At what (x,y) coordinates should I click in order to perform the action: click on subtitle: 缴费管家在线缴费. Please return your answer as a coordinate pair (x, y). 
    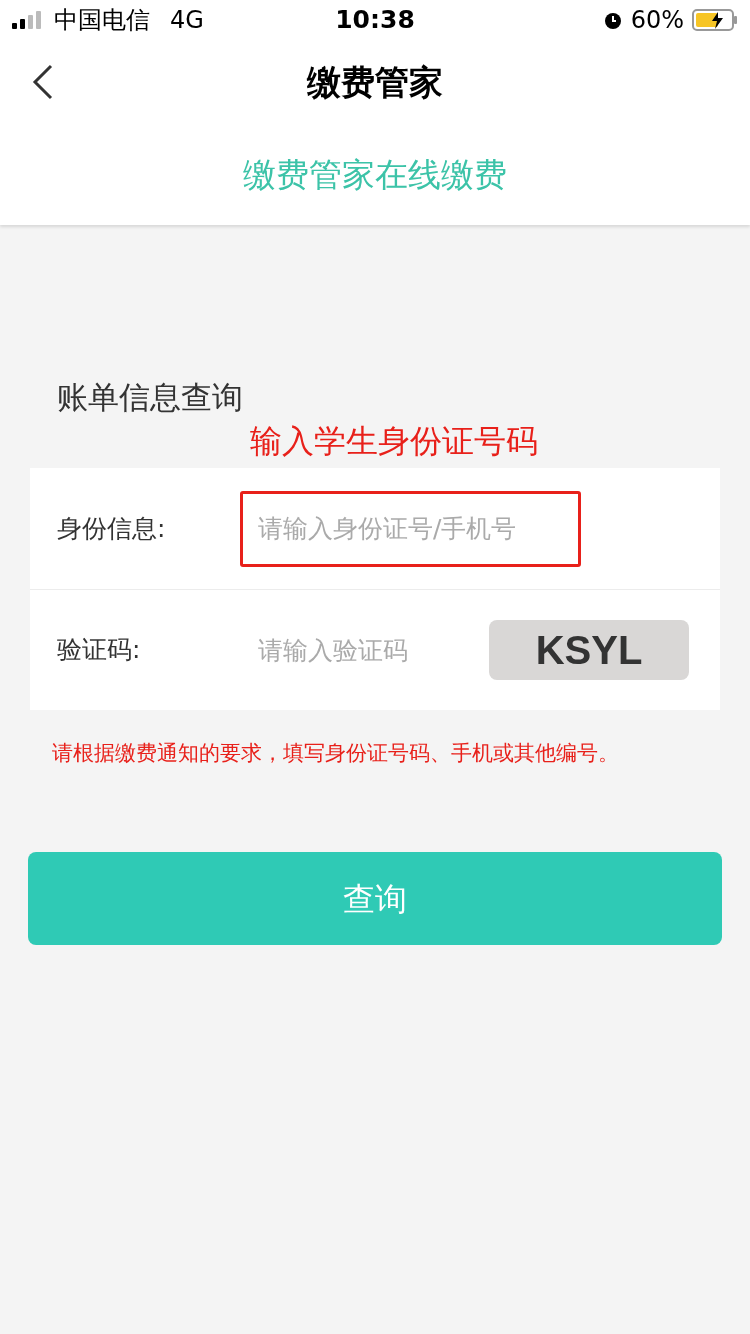
    Looking at the image, I should click on (375, 175).